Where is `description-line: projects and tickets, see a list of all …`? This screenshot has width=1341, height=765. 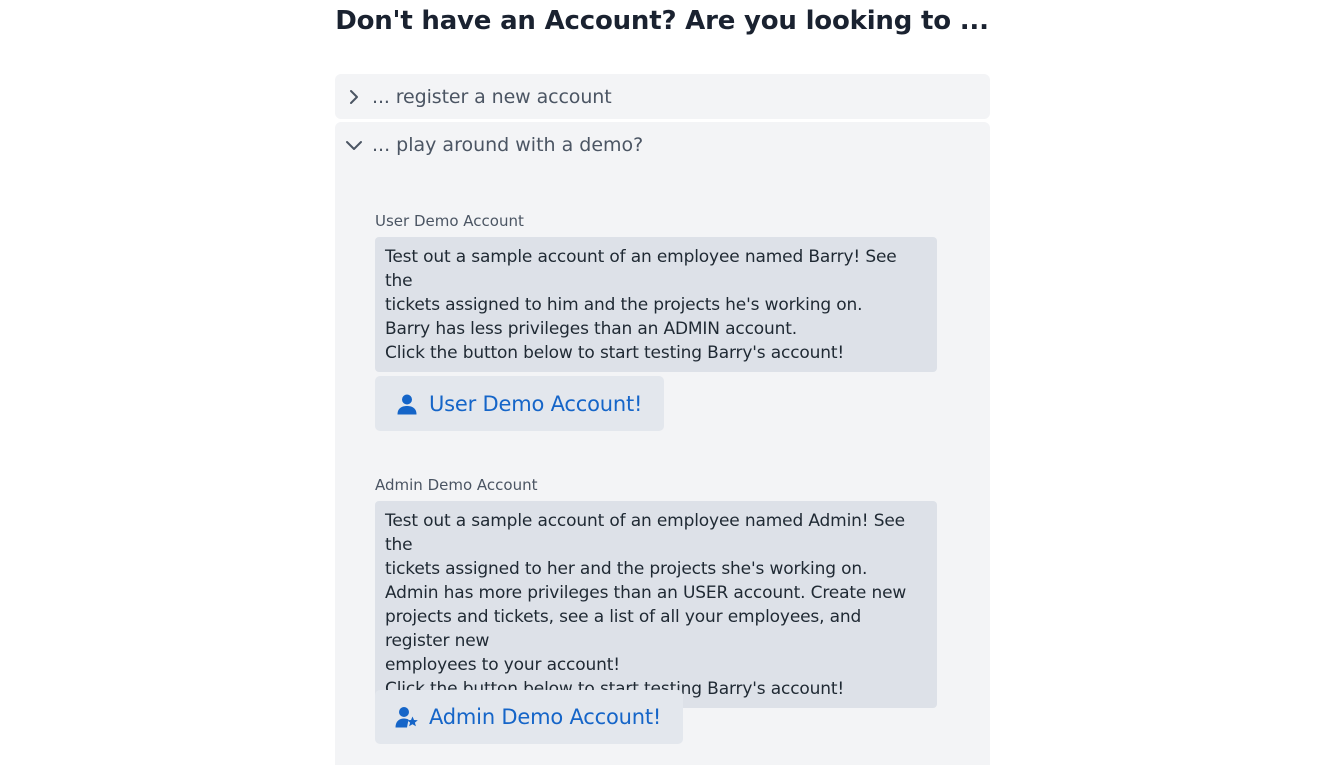 description-line: projects and tickets, see a list of all … is located at coordinates (623, 629).